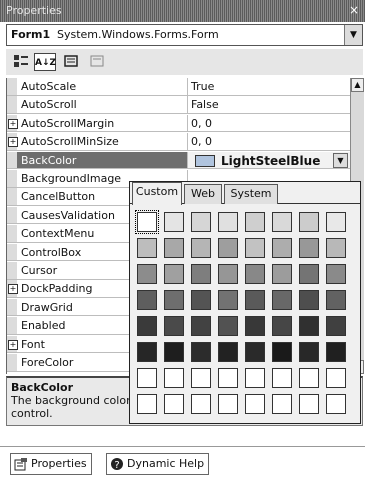  I want to click on close-icon: ×, so click(354, 10).